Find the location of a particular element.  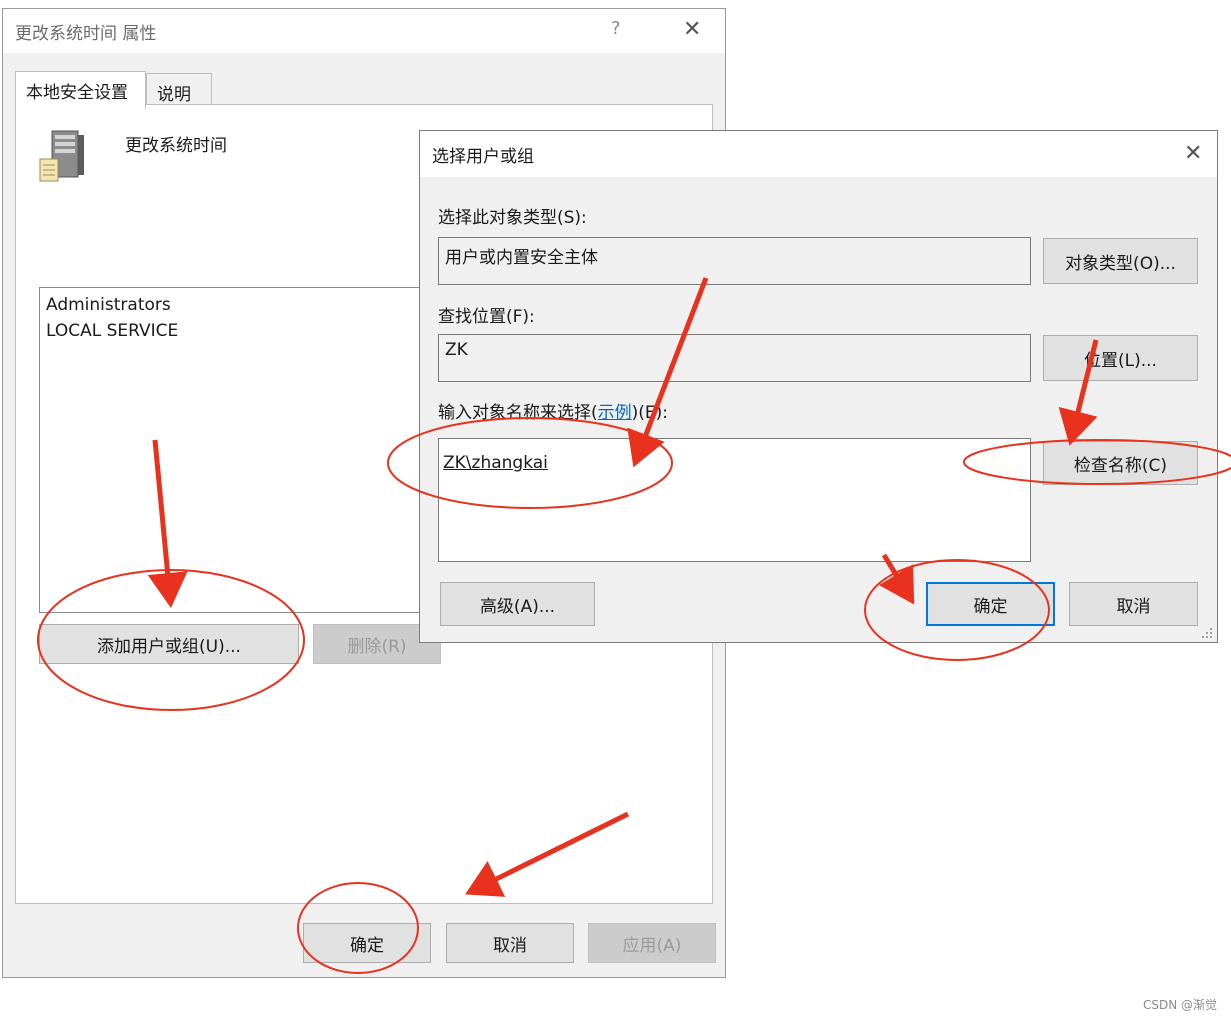

watermark: CSDN @渐觉 is located at coordinates (1179, 1005).